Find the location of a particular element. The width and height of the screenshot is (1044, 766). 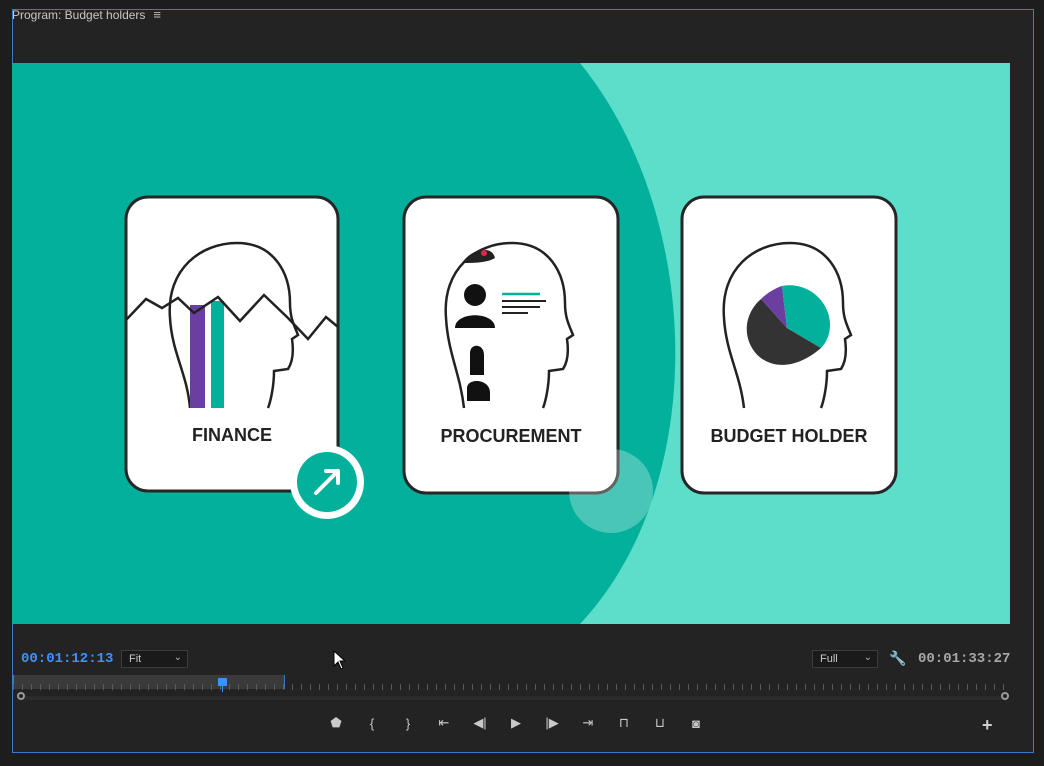

zoom-level-select: Fit ⌄ is located at coordinates (154, 659).